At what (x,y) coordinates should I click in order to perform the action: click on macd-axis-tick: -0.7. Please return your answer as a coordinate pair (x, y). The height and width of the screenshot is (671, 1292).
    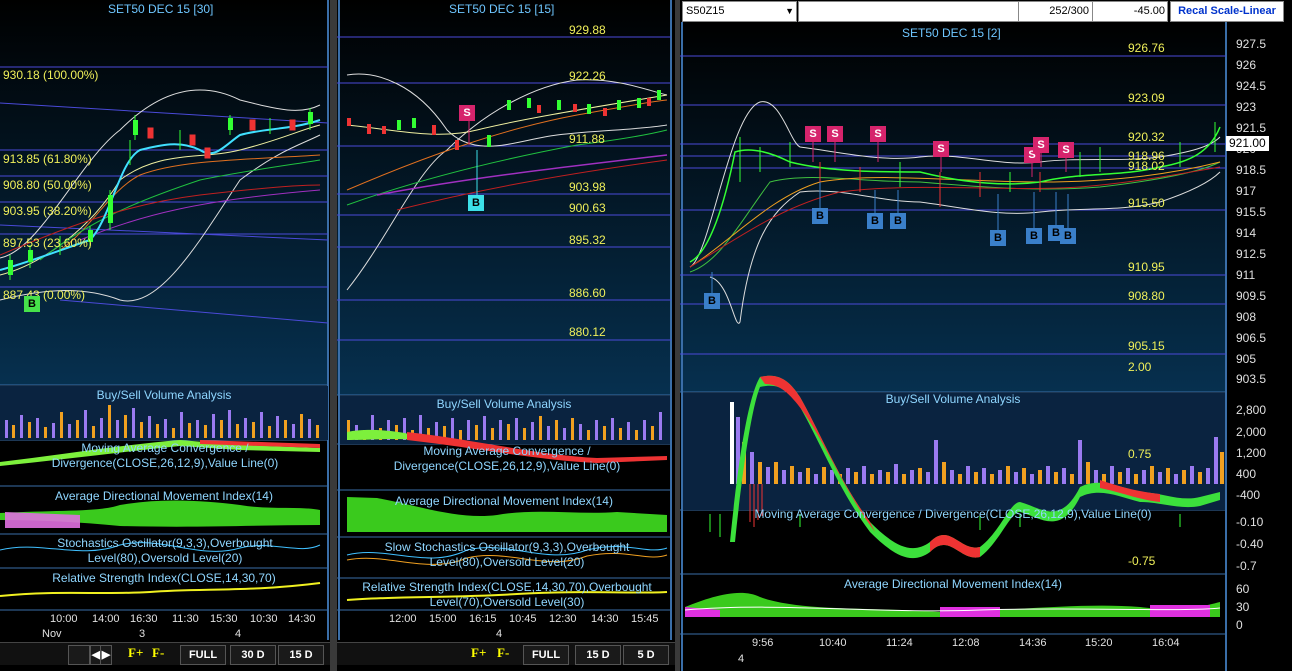
    Looking at the image, I should click on (1246, 566).